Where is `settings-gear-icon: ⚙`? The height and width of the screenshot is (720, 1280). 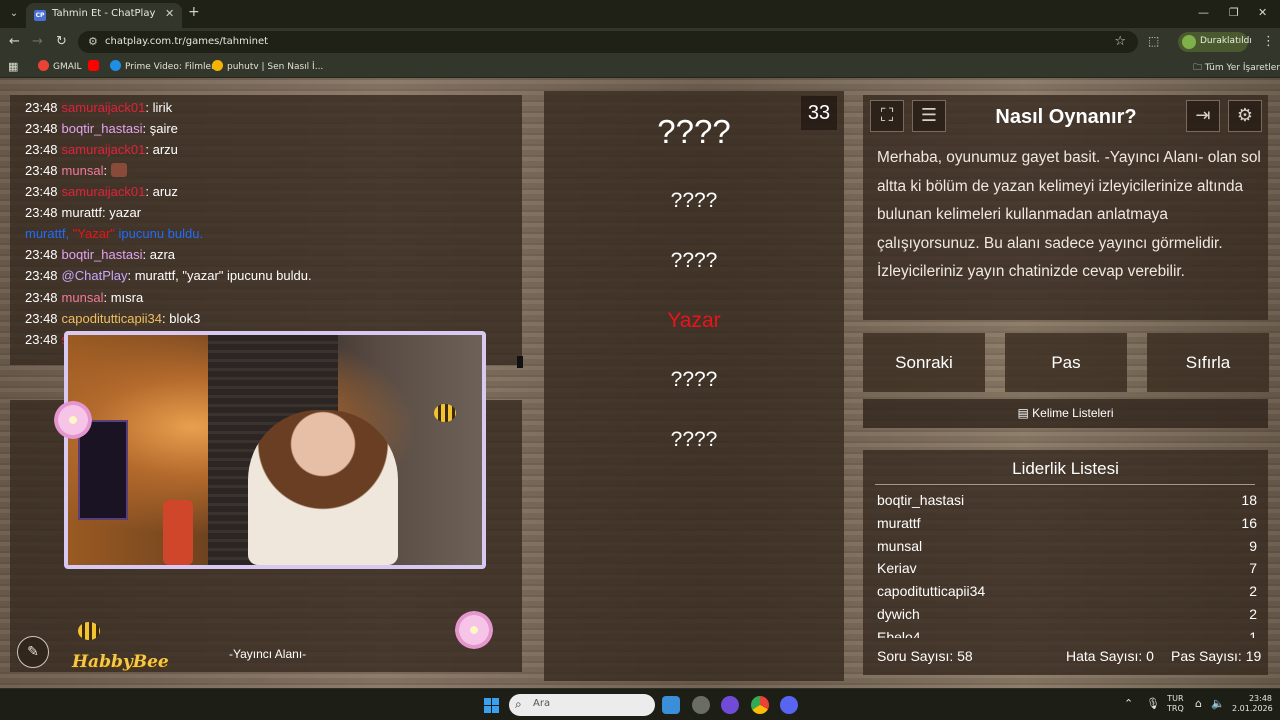 settings-gear-icon: ⚙ is located at coordinates (1245, 116).